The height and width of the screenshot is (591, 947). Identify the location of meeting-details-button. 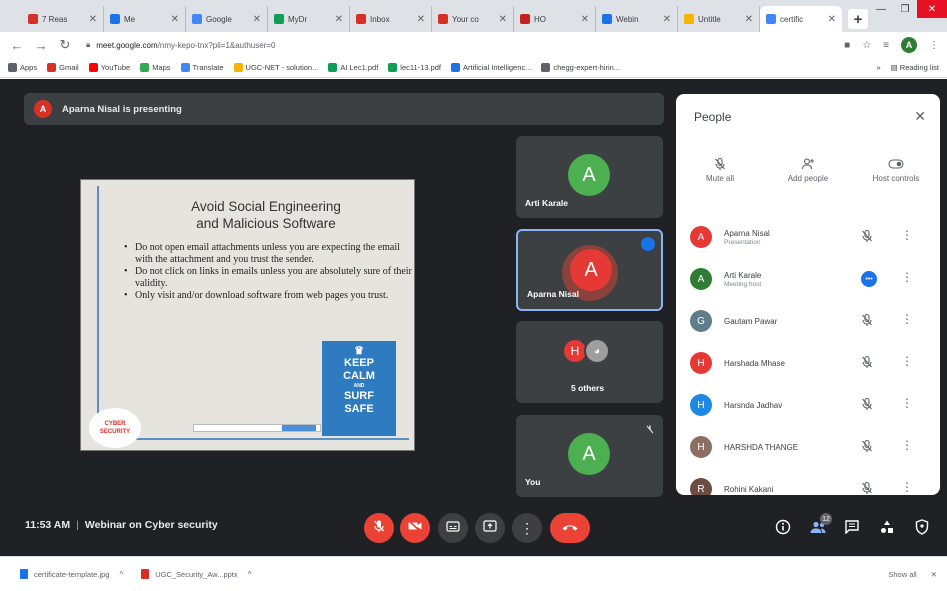
(783, 529).